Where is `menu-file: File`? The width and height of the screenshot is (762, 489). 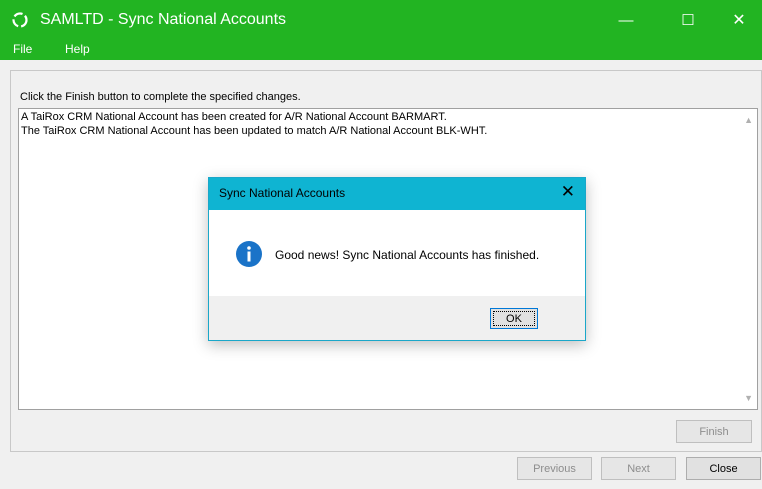 menu-file: File is located at coordinates (22, 49).